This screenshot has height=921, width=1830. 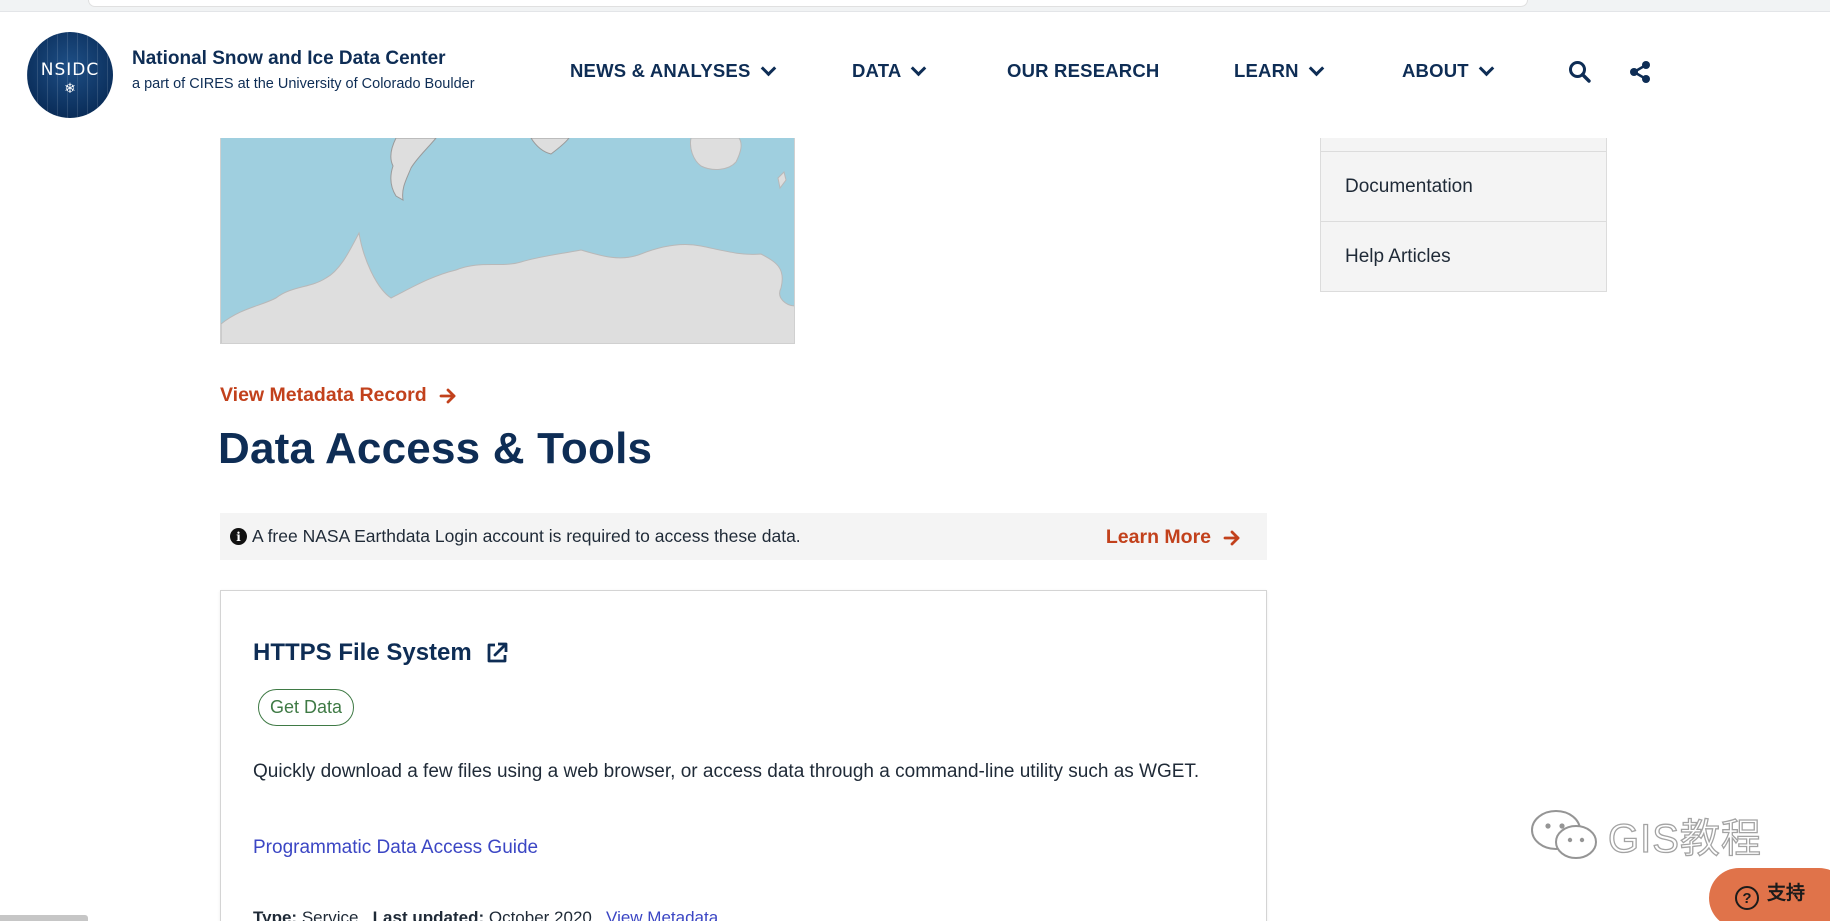 I want to click on link-label: View Metadata Record, so click(x=323, y=395).